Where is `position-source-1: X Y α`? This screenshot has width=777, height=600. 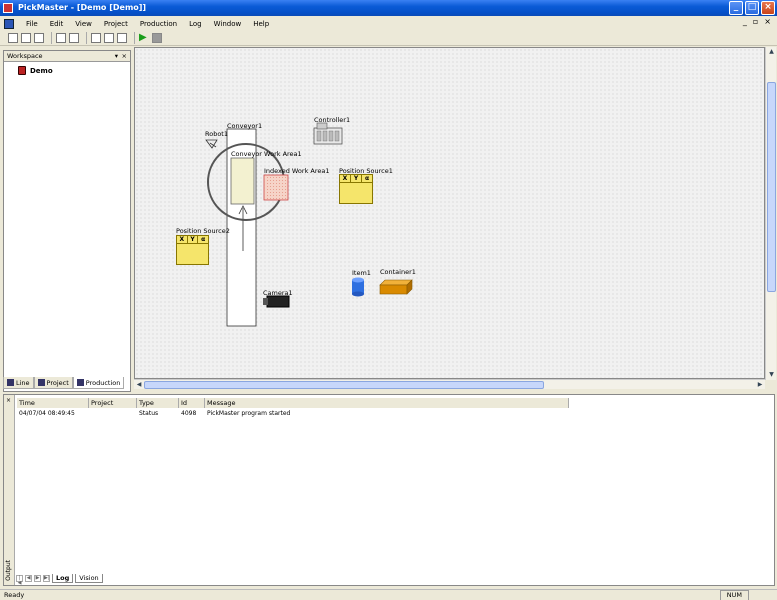 position-source-1: X Y α is located at coordinates (356, 189).